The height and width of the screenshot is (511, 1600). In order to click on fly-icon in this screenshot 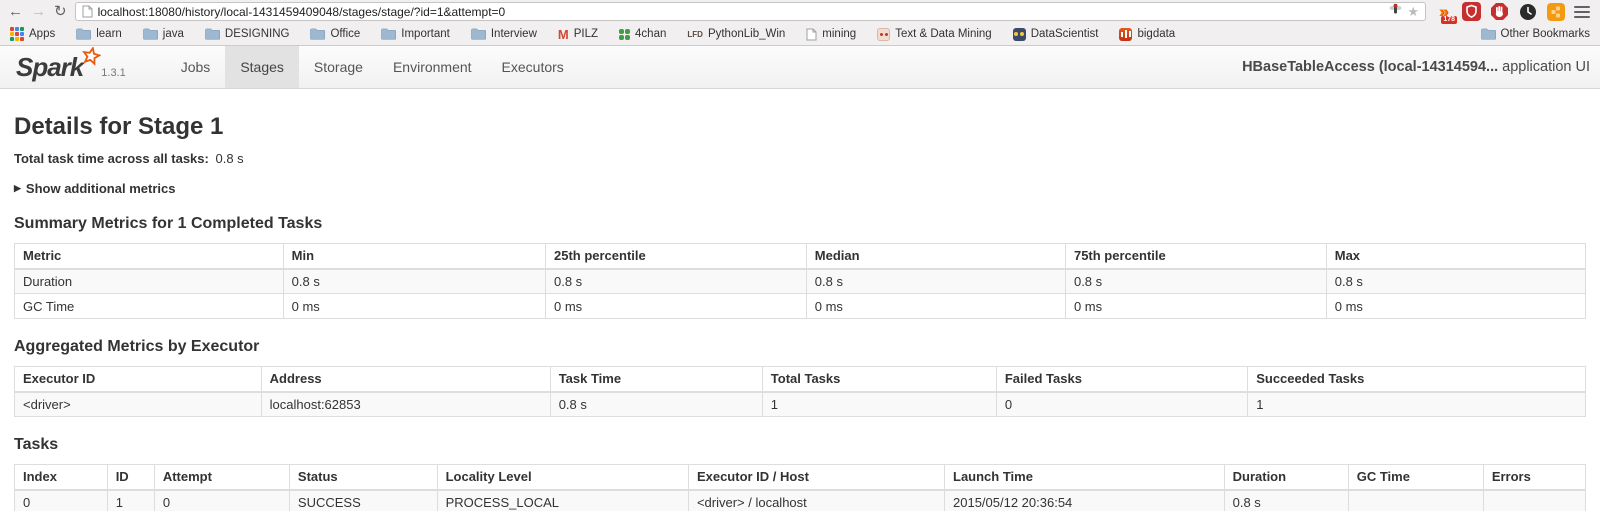, I will do `click(1395, 12)`.